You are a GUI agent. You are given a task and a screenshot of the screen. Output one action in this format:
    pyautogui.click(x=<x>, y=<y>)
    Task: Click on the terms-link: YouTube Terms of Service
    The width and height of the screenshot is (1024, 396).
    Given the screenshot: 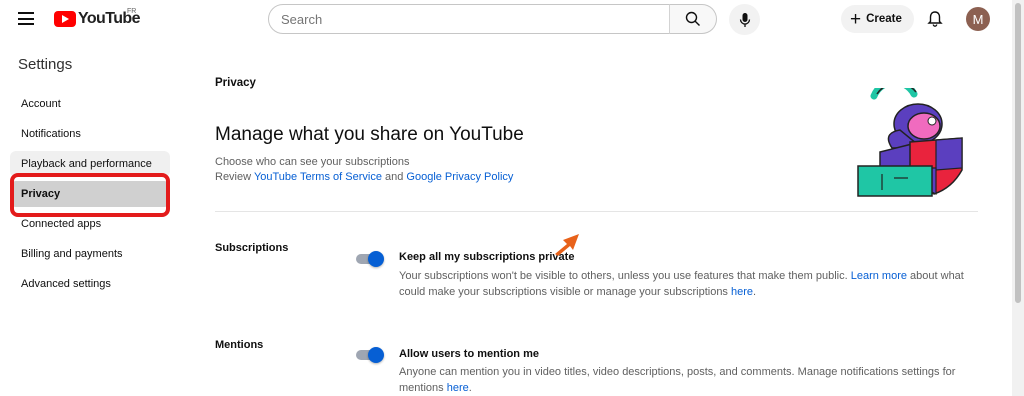 What is the action you would take?
    pyautogui.click(x=318, y=177)
    